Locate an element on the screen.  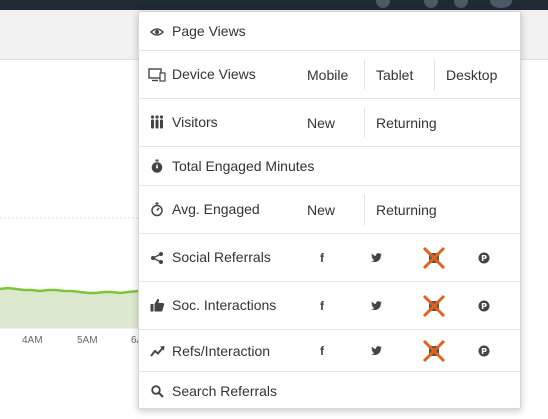
people-icon is located at coordinates (157, 122).